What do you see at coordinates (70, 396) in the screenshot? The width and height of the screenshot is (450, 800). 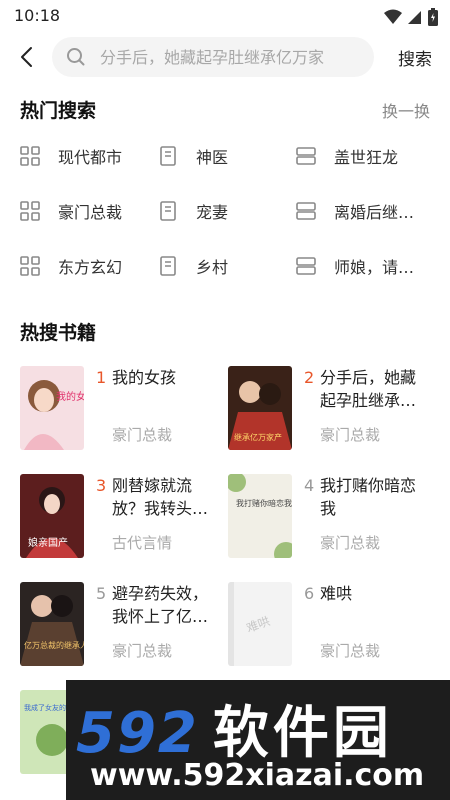 I see `cover-title: 我的女孩` at bounding box center [70, 396].